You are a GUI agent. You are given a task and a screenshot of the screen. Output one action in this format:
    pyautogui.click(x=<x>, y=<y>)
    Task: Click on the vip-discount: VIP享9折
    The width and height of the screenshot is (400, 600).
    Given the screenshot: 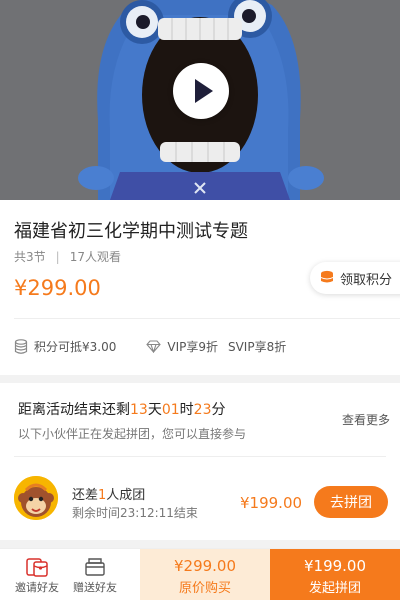 What is the action you would take?
    pyautogui.click(x=182, y=346)
    